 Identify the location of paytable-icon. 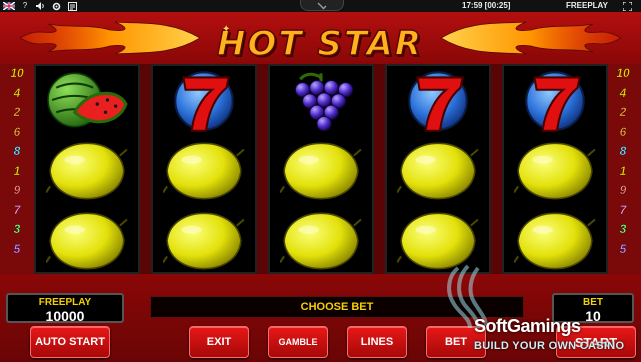
(72, 6).